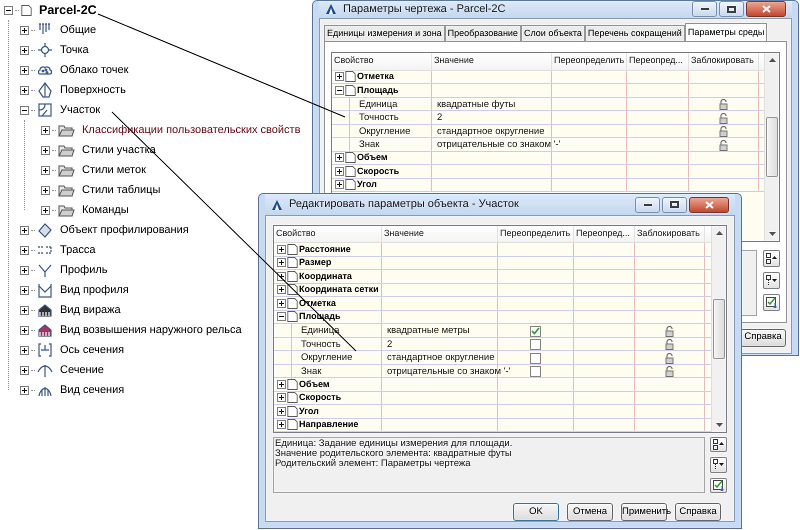 This screenshot has height=530, width=800. I want to click on group-label: Размер, so click(315, 262).